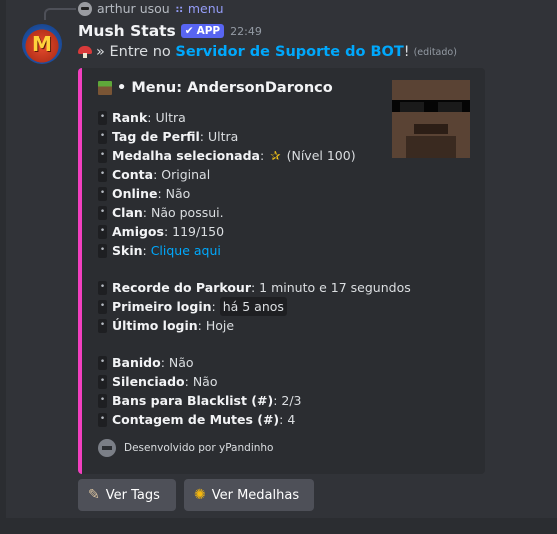  I want to click on footer-avatar-icon, so click(107, 448).